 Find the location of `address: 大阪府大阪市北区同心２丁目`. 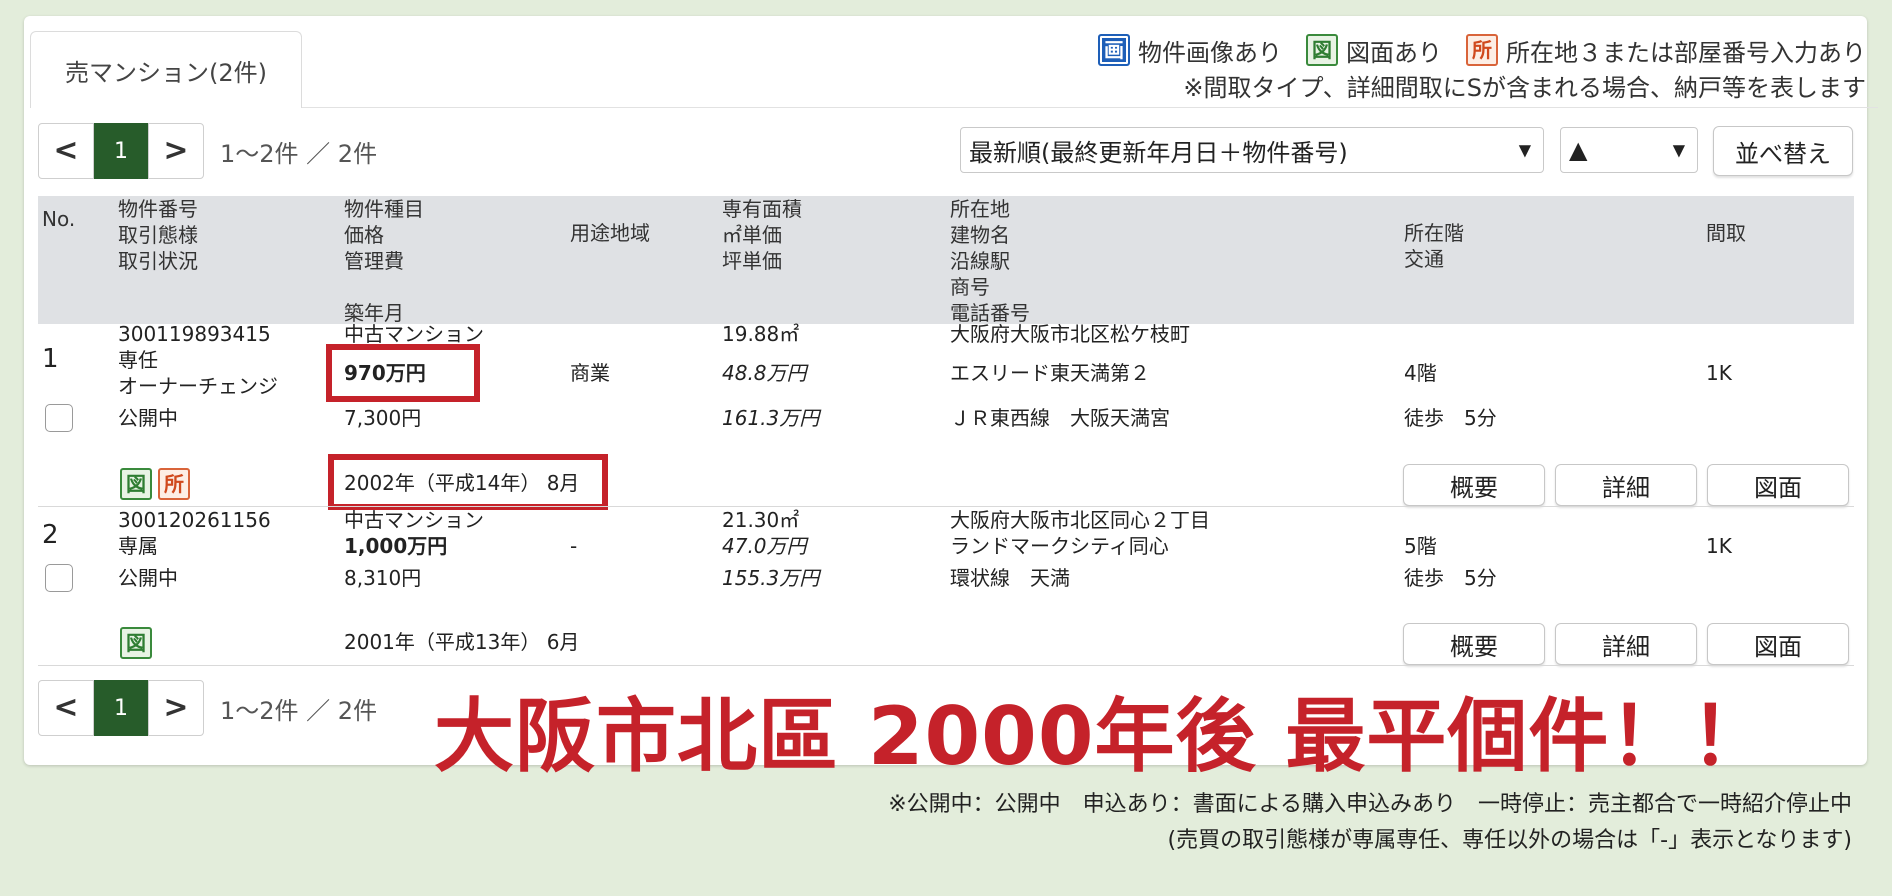

address: 大阪府大阪市北区同心２丁目 is located at coordinates (1080, 520).